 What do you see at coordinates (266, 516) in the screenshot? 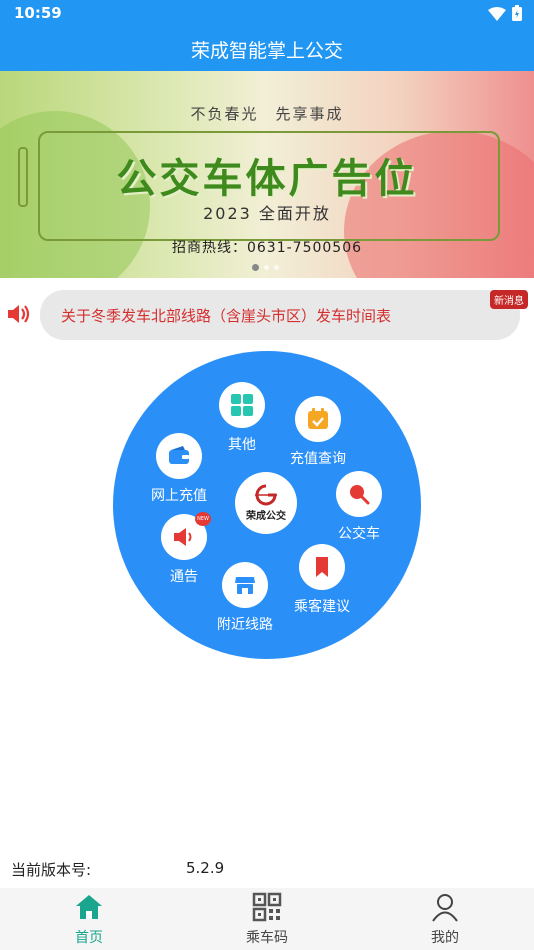
I see `logo-text: 荣成公交` at bounding box center [266, 516].